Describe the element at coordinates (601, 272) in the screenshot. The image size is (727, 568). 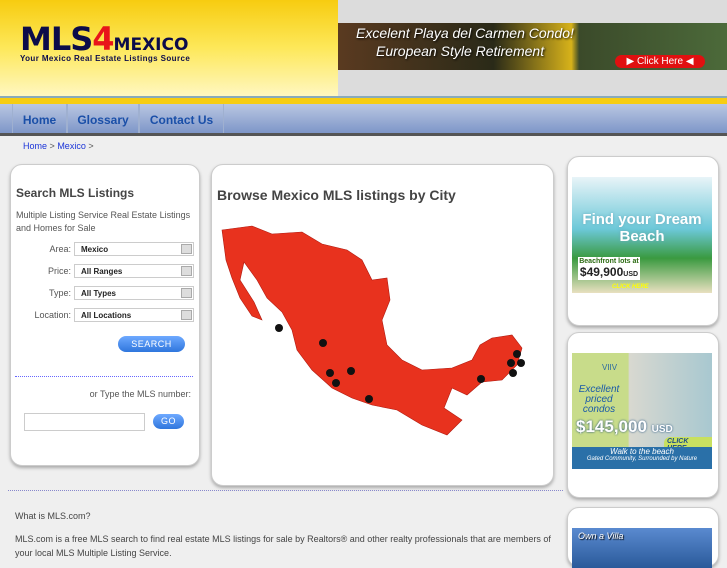
I see `ad1-price: $49,900` at that location.